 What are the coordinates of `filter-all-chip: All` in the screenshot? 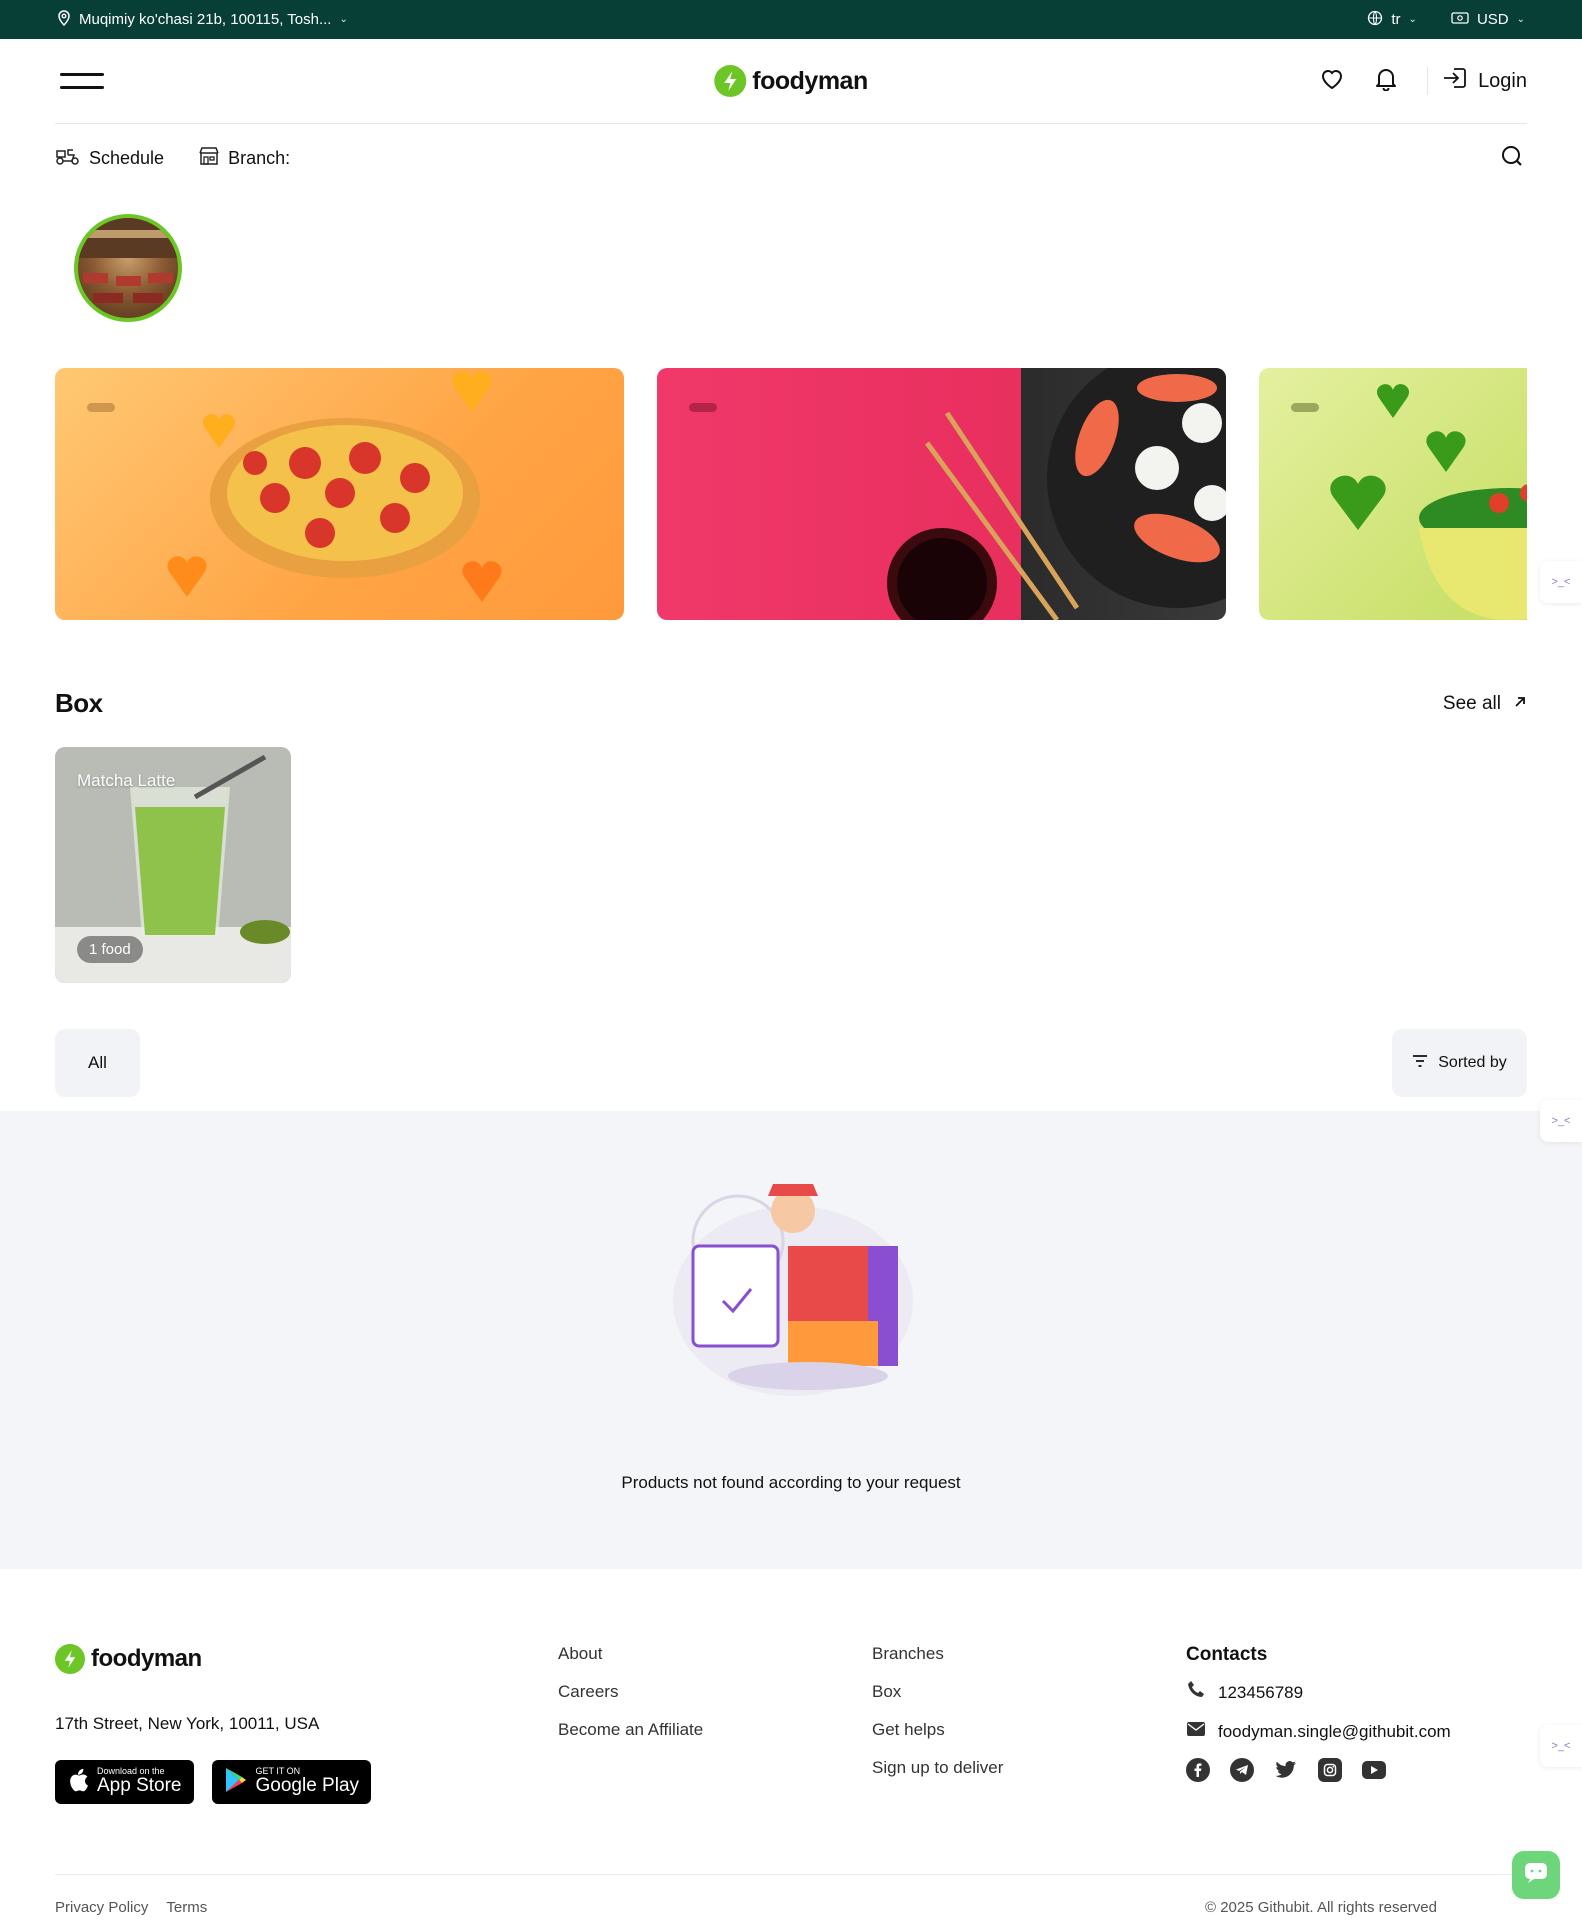 It's located at (97, 1063).